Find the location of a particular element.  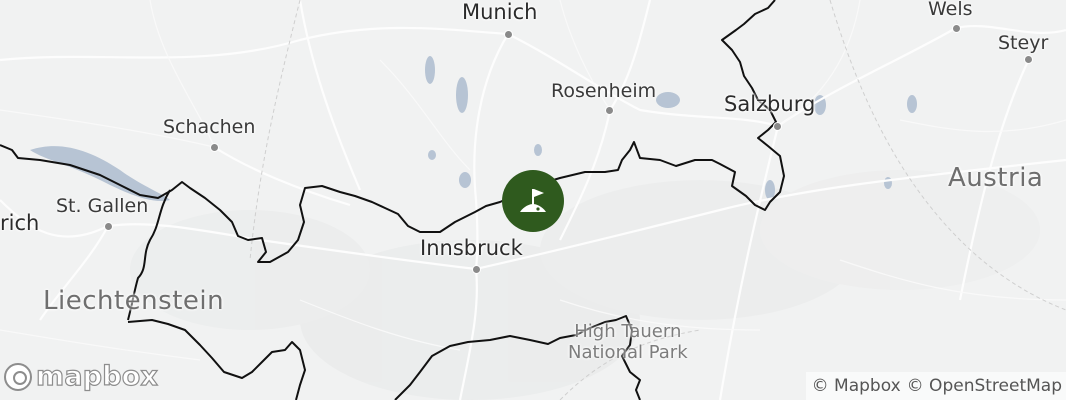

steyr-dot is located at coordinates (1028, 59).